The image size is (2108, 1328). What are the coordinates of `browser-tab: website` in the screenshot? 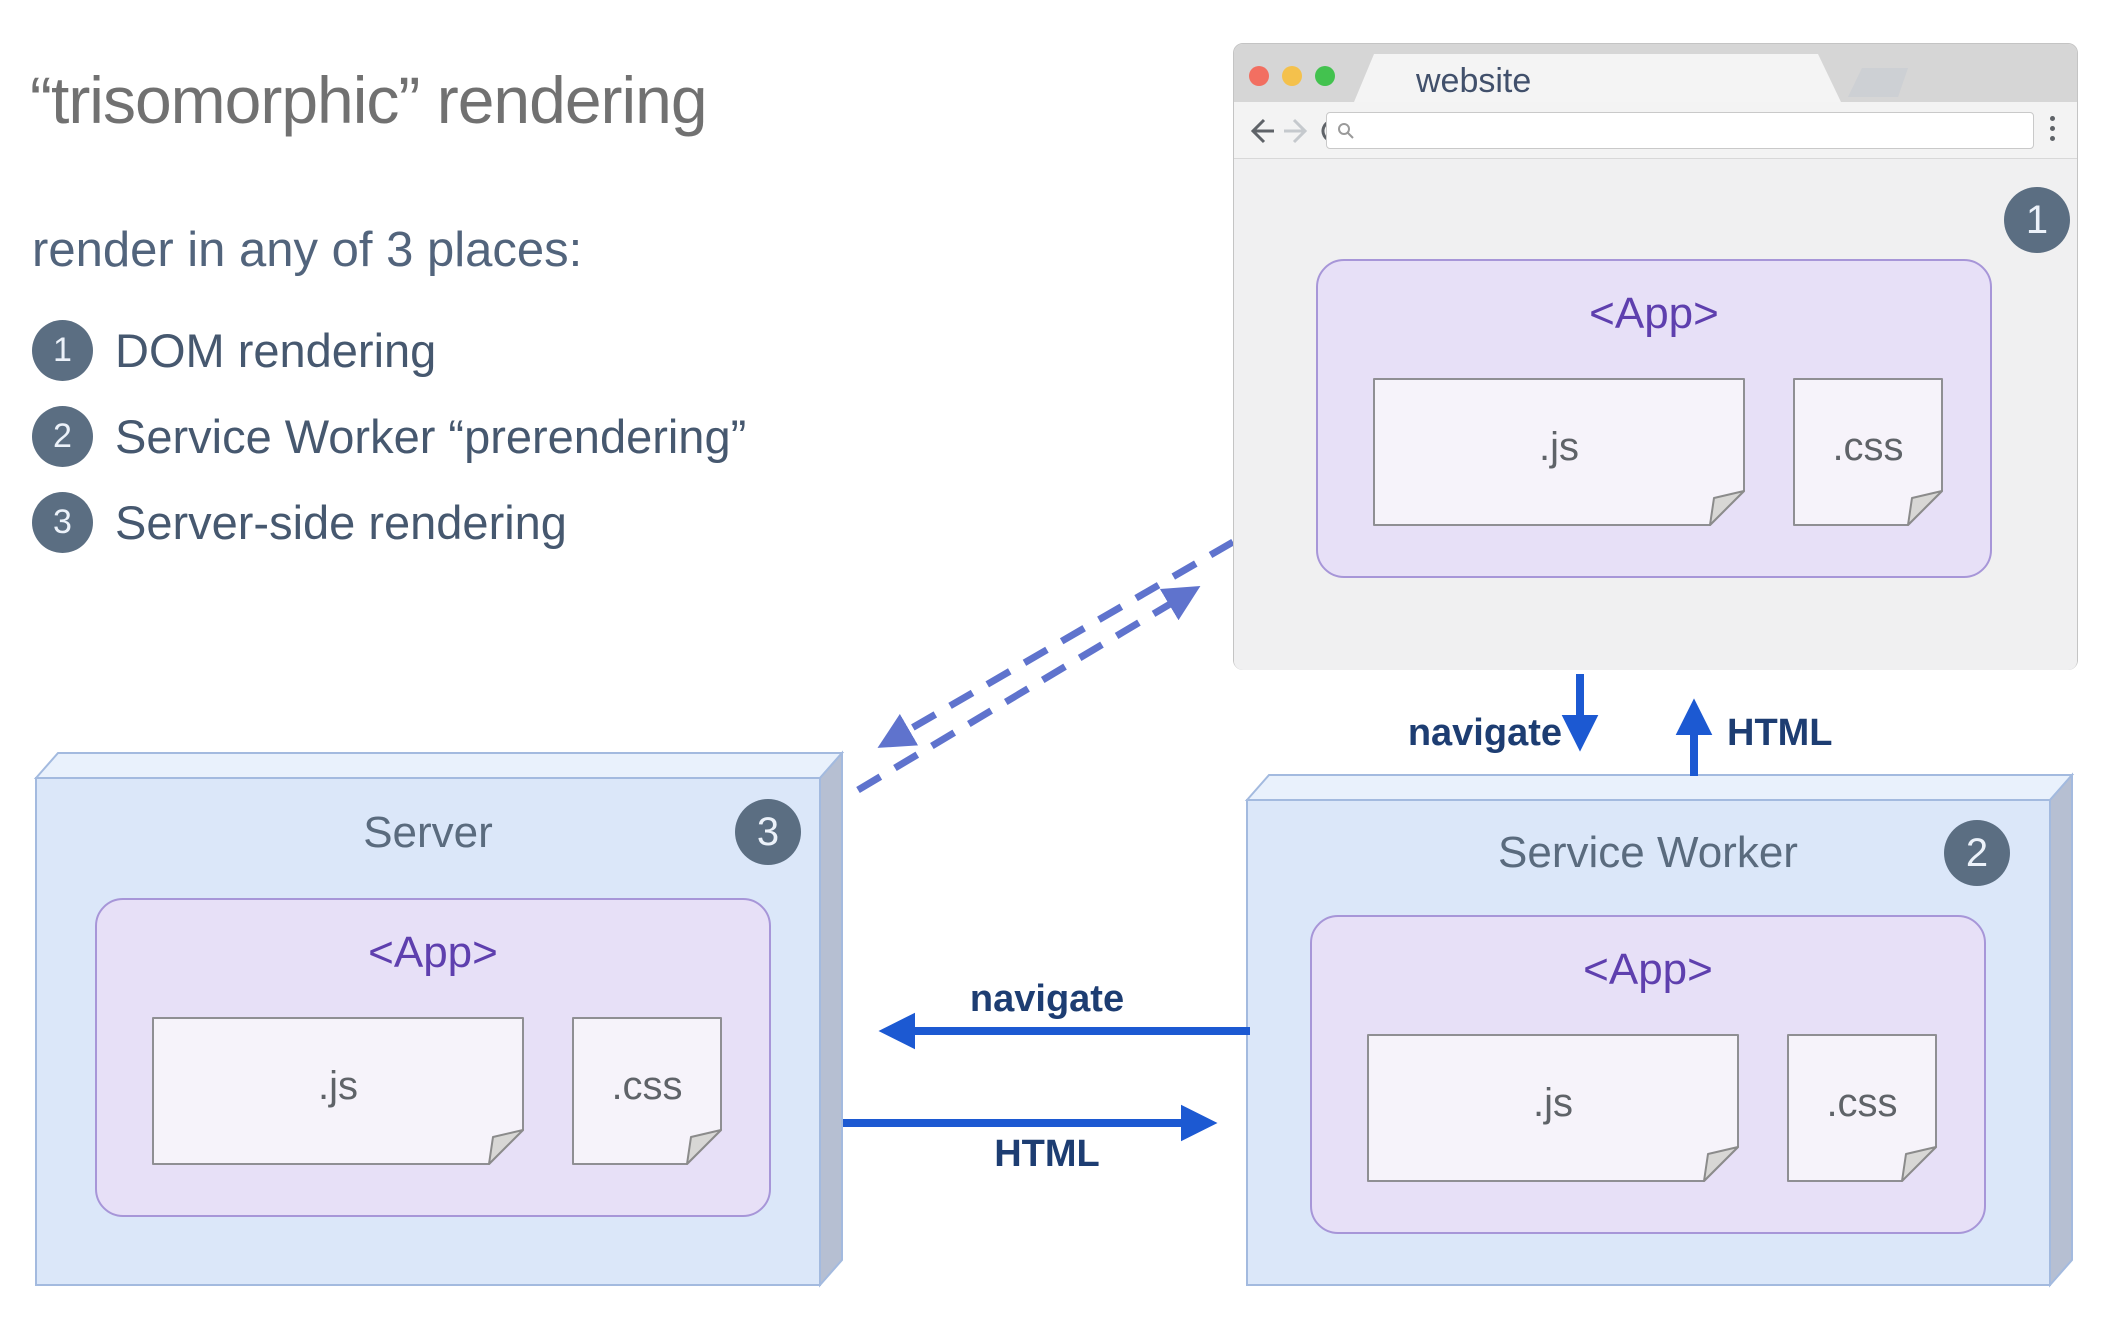 It's located at (1597, 78).